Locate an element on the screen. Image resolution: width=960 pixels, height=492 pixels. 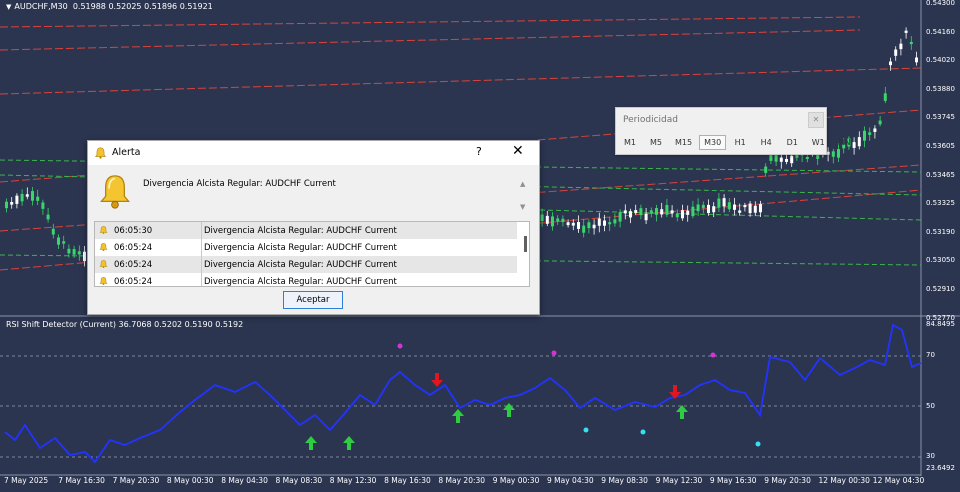
indicator-level-tick: 50 is located at coordinates (930, 406).